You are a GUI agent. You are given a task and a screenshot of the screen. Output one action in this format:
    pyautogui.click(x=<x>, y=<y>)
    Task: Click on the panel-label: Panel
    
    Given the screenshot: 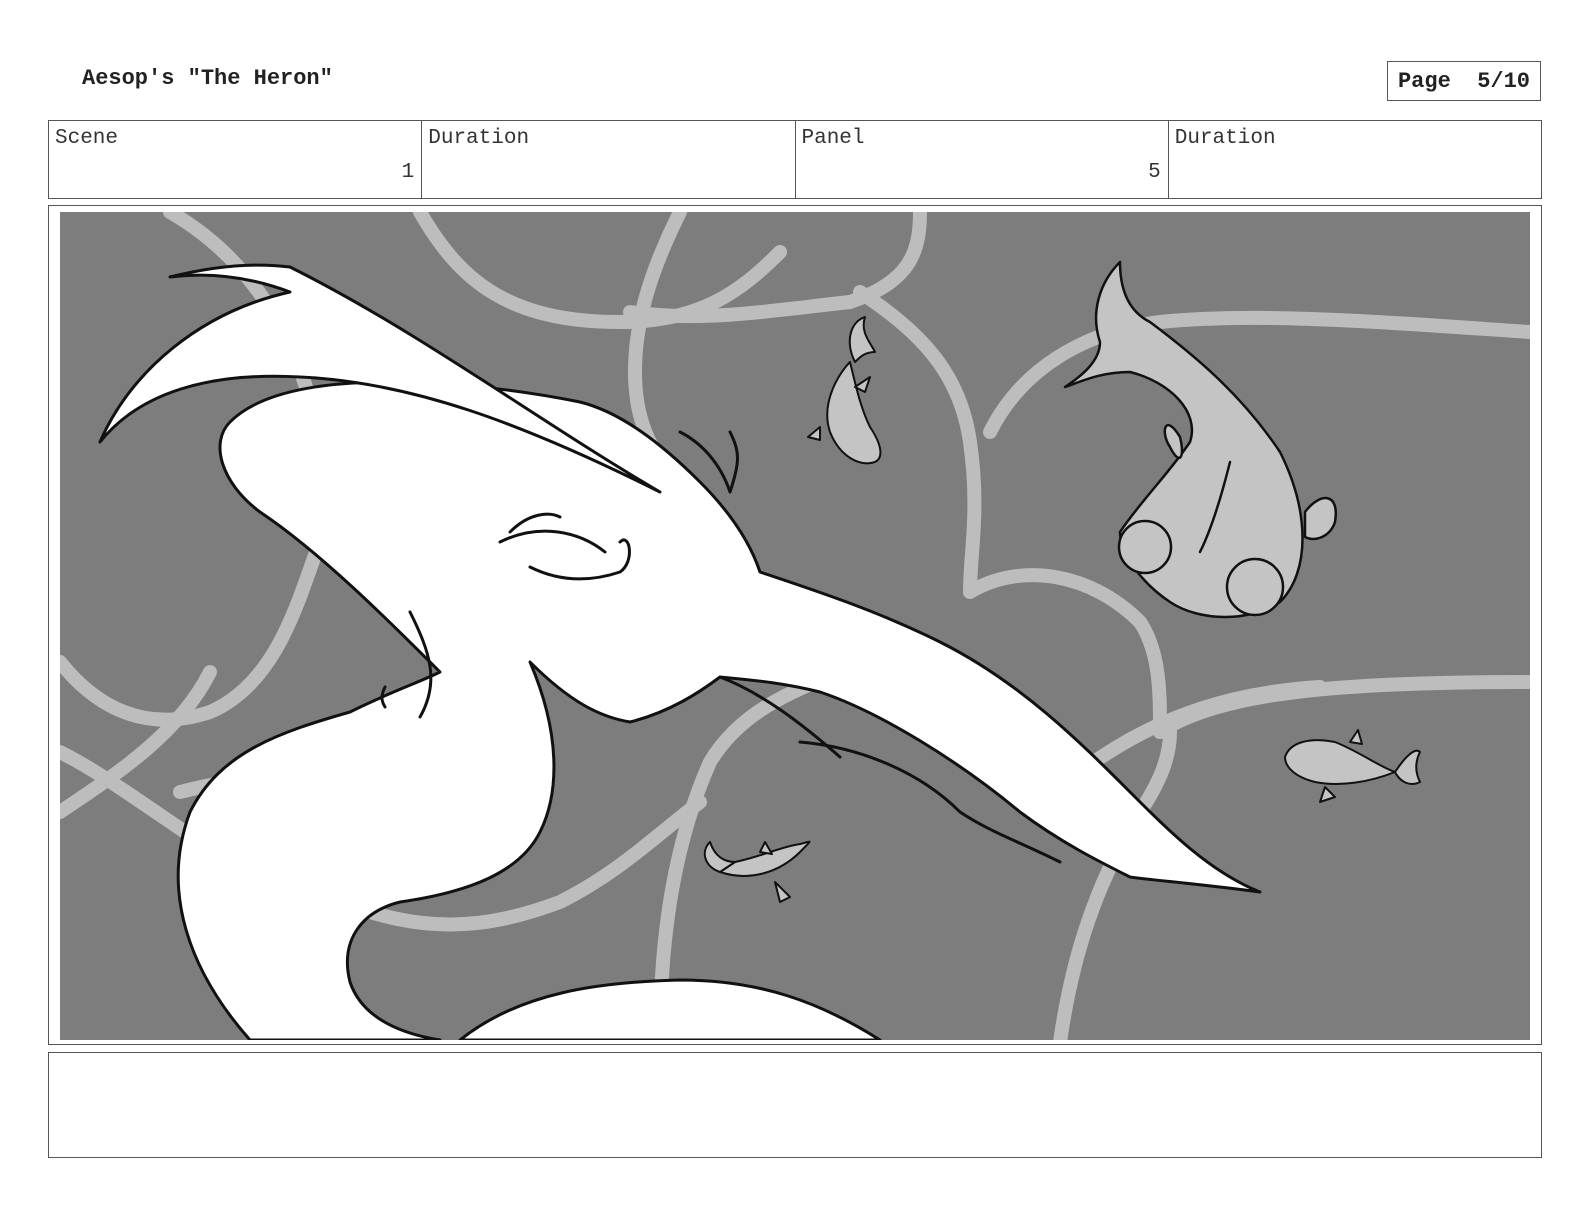 What is the action you would take?
    pyautogui.click(x=833, y=138)
    